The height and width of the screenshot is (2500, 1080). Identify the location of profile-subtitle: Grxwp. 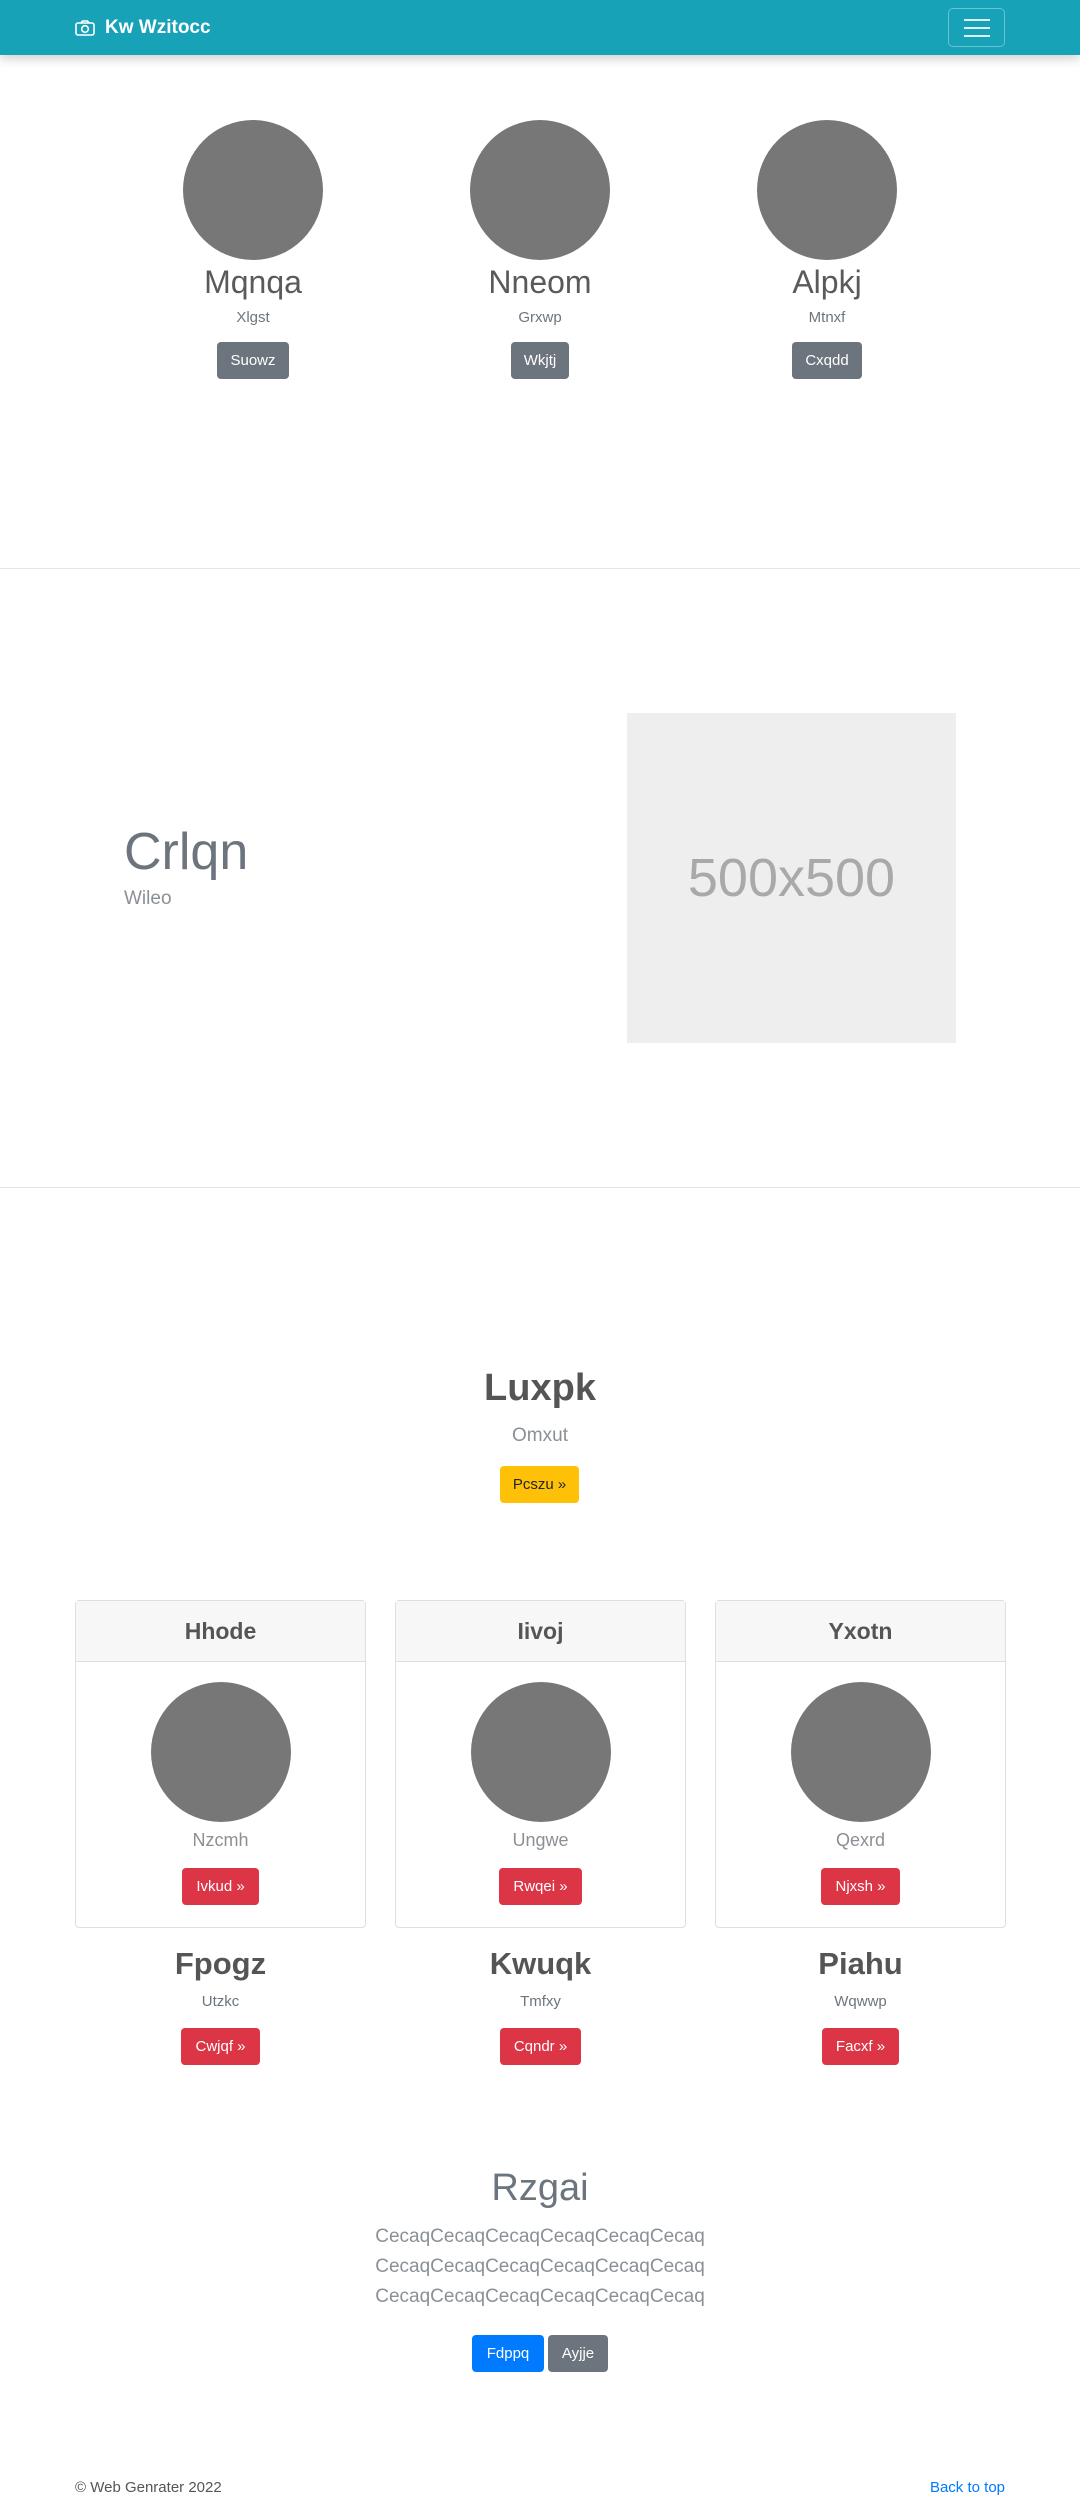
(540, 317).